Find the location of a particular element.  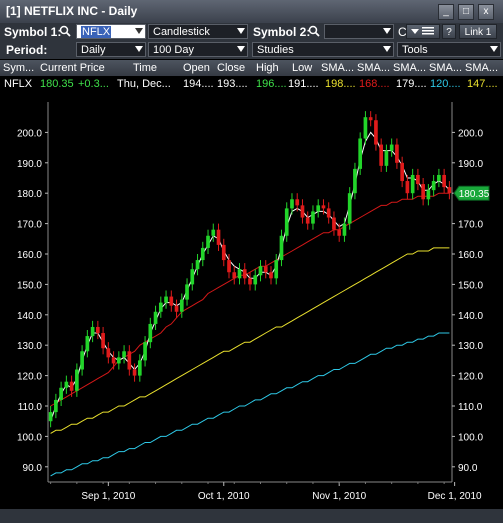

y-tick-label-right: 140.0 is located at coordinates (470, 316).